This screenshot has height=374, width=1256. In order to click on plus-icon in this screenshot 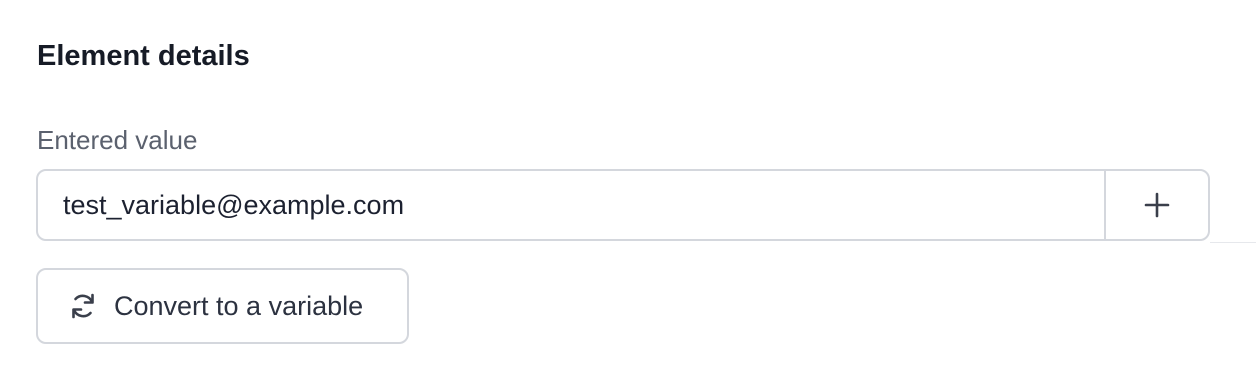, I will do `click(1157, 205)`.